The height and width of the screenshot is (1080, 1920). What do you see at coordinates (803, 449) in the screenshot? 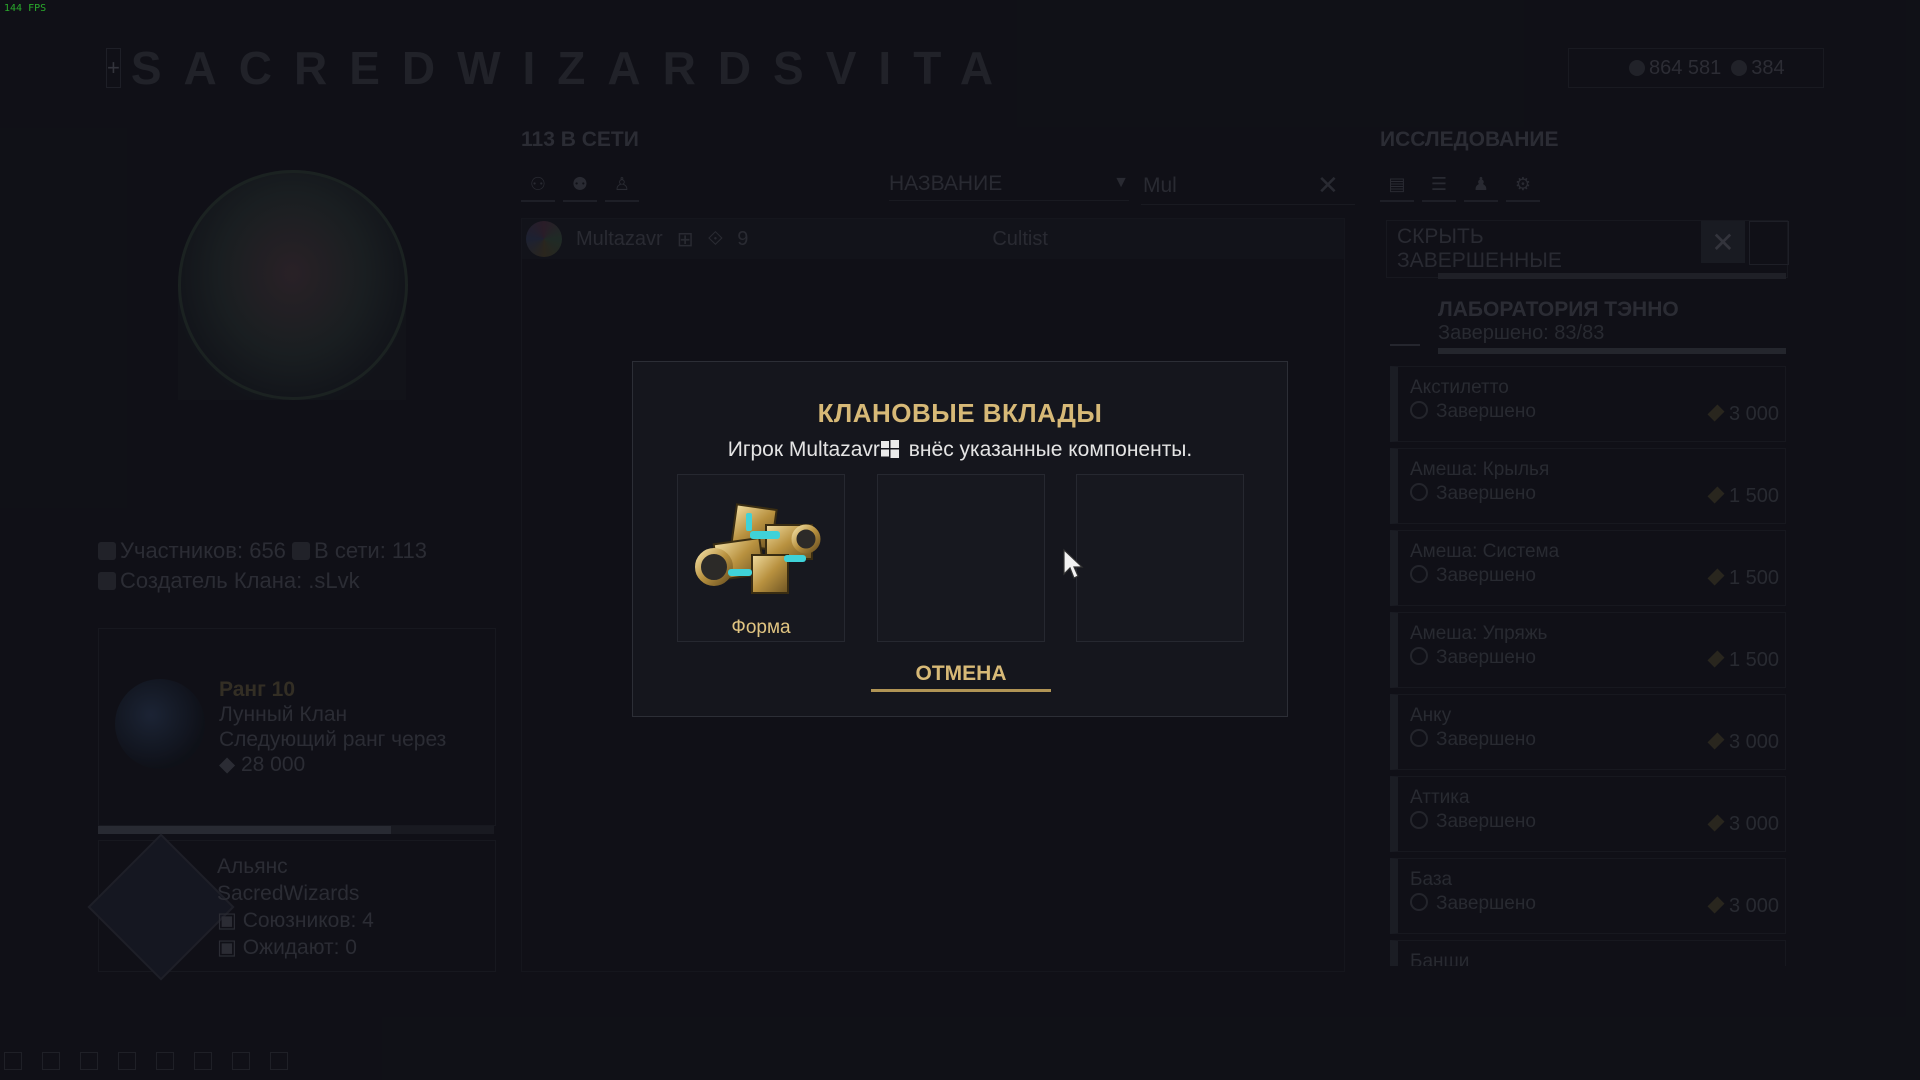
I see `message-player: Игрок Multazavr` at bounding box center [803, 449].